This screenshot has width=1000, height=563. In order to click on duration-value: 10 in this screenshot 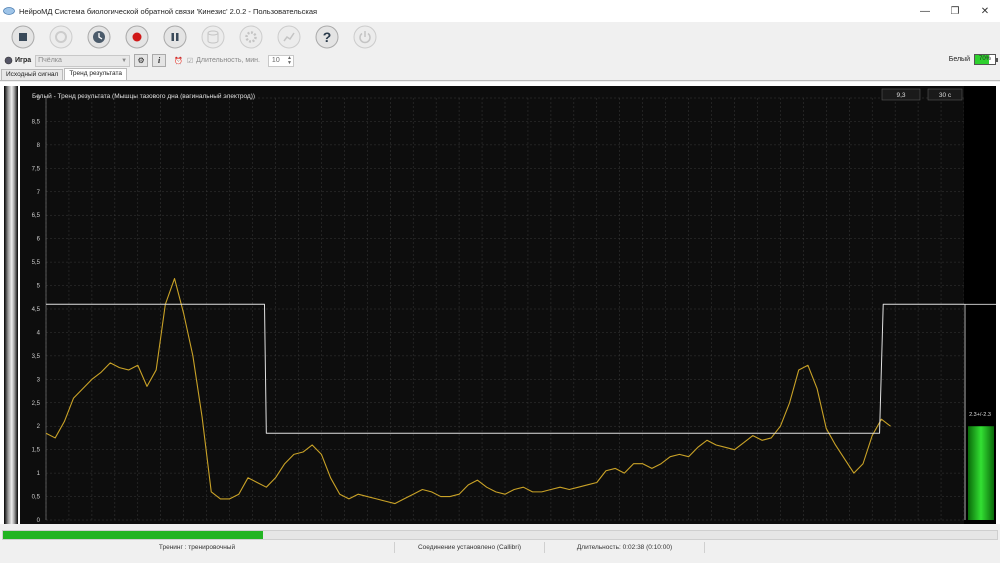, I will do `click(275, 60)`.